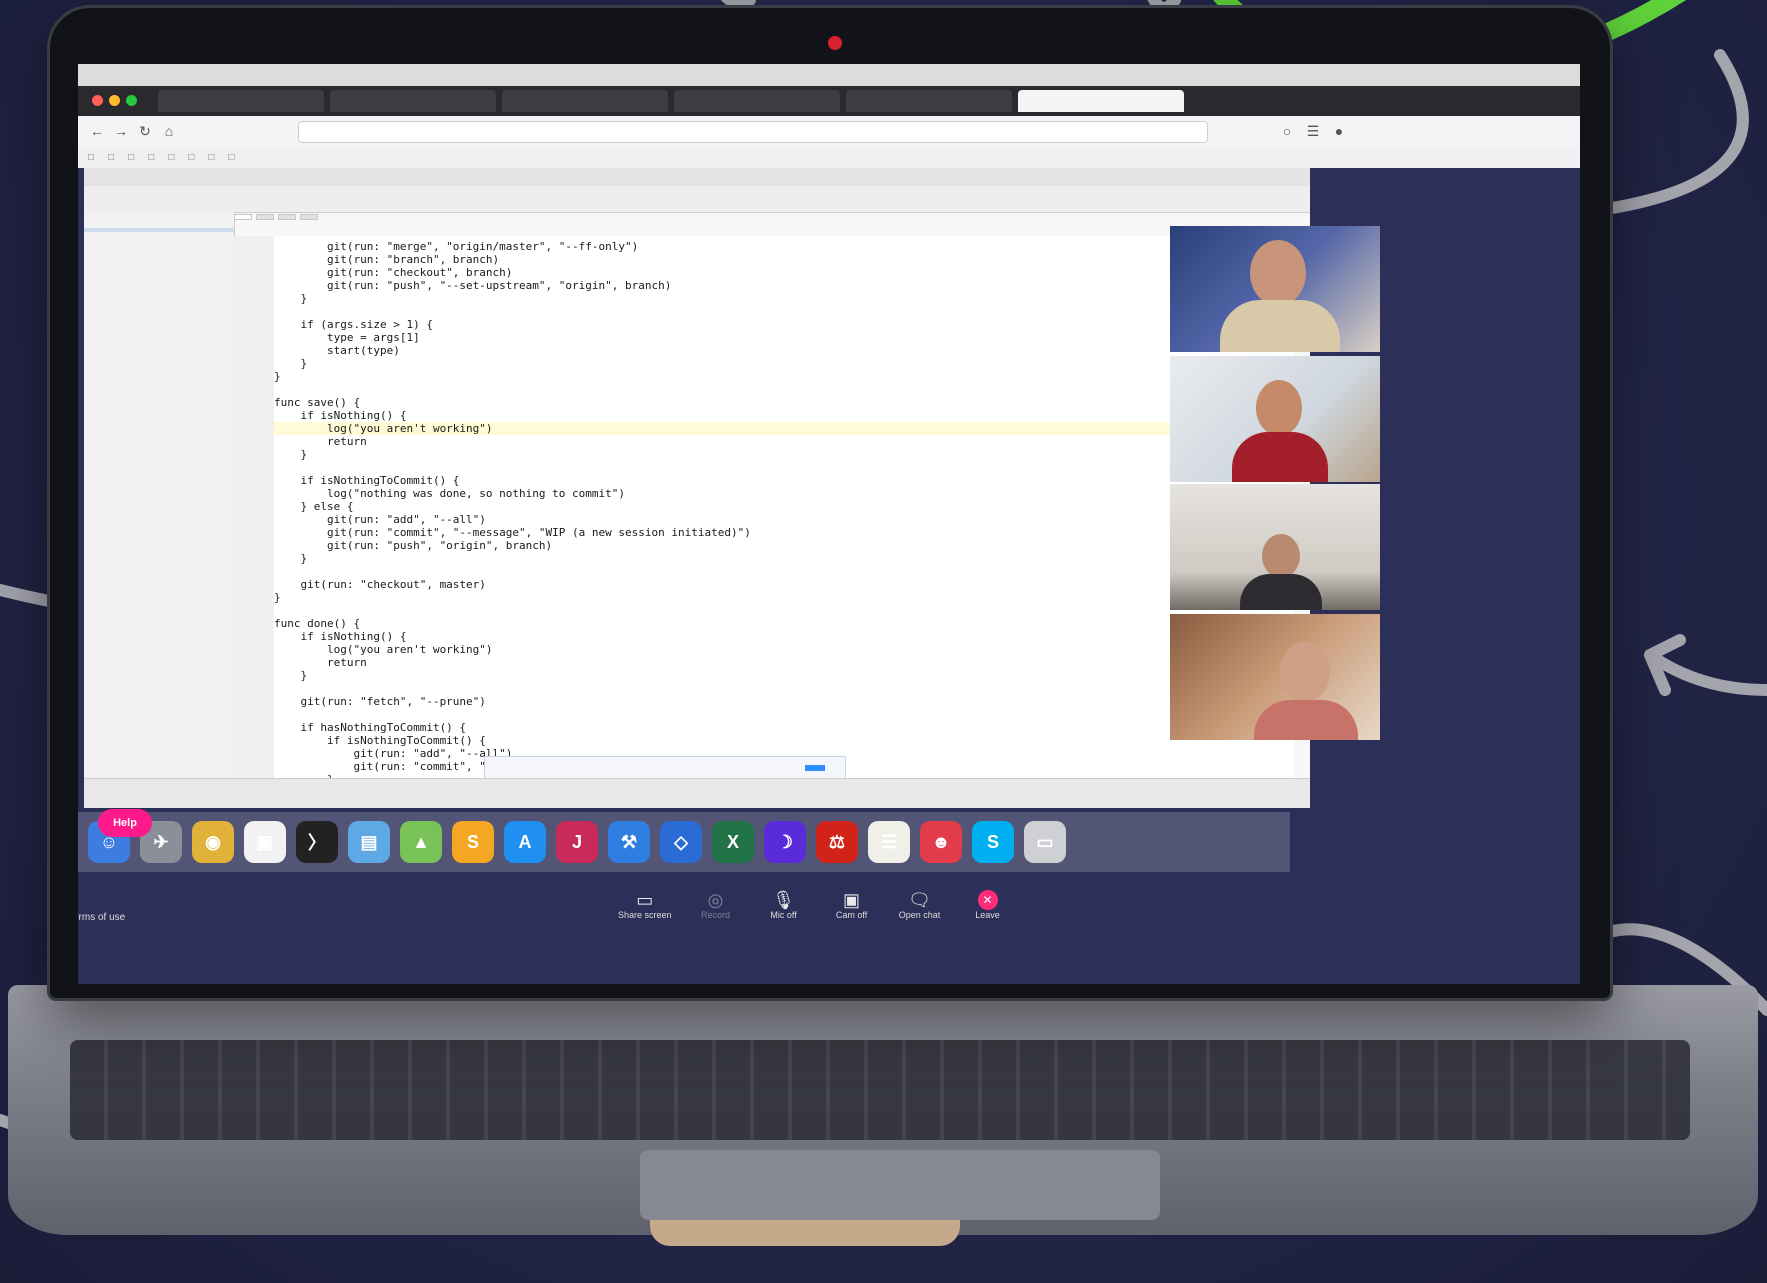 The height and width of the screenshot is (1283, 1767). What do you see at coordinates (101, 917) in the screenshot?
I see `terms-link: Terms of use` at bounding box center [101, 917].